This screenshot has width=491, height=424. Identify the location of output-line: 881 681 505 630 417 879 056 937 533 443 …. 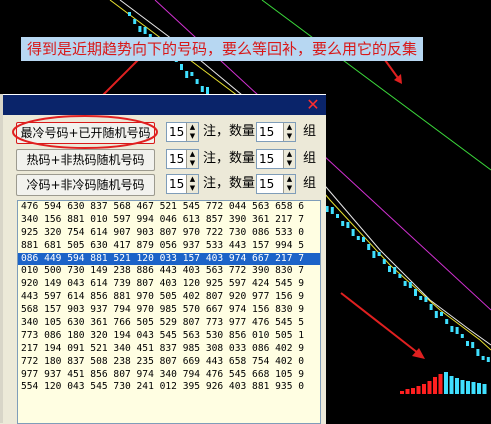
(163, 245).